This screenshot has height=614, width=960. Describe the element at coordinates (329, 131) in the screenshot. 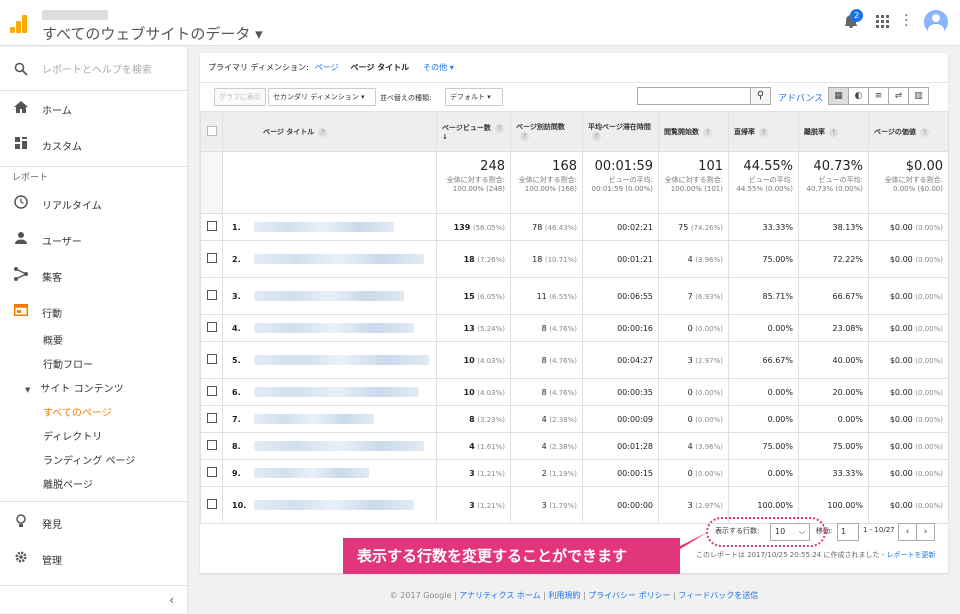

I see `col-page-title: ページ タイトル?` at that location.